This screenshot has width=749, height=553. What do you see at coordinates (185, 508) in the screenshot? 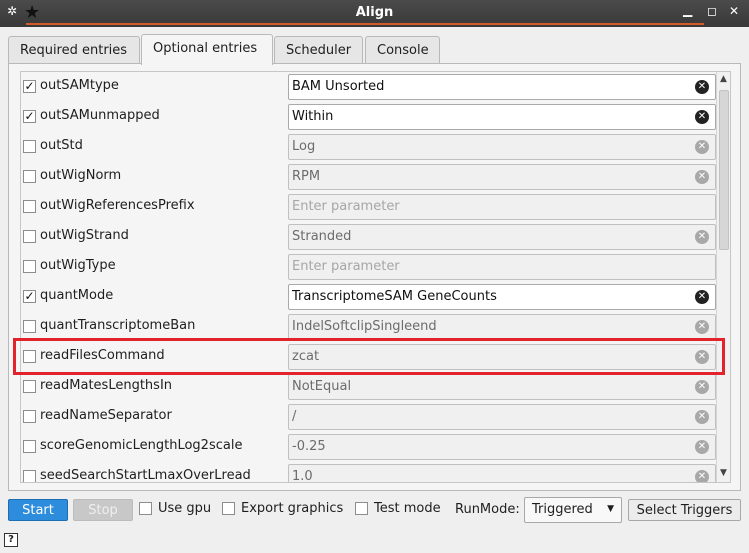
I see `use-gpu-label: Use gpu` at bounding box center [185, 508].